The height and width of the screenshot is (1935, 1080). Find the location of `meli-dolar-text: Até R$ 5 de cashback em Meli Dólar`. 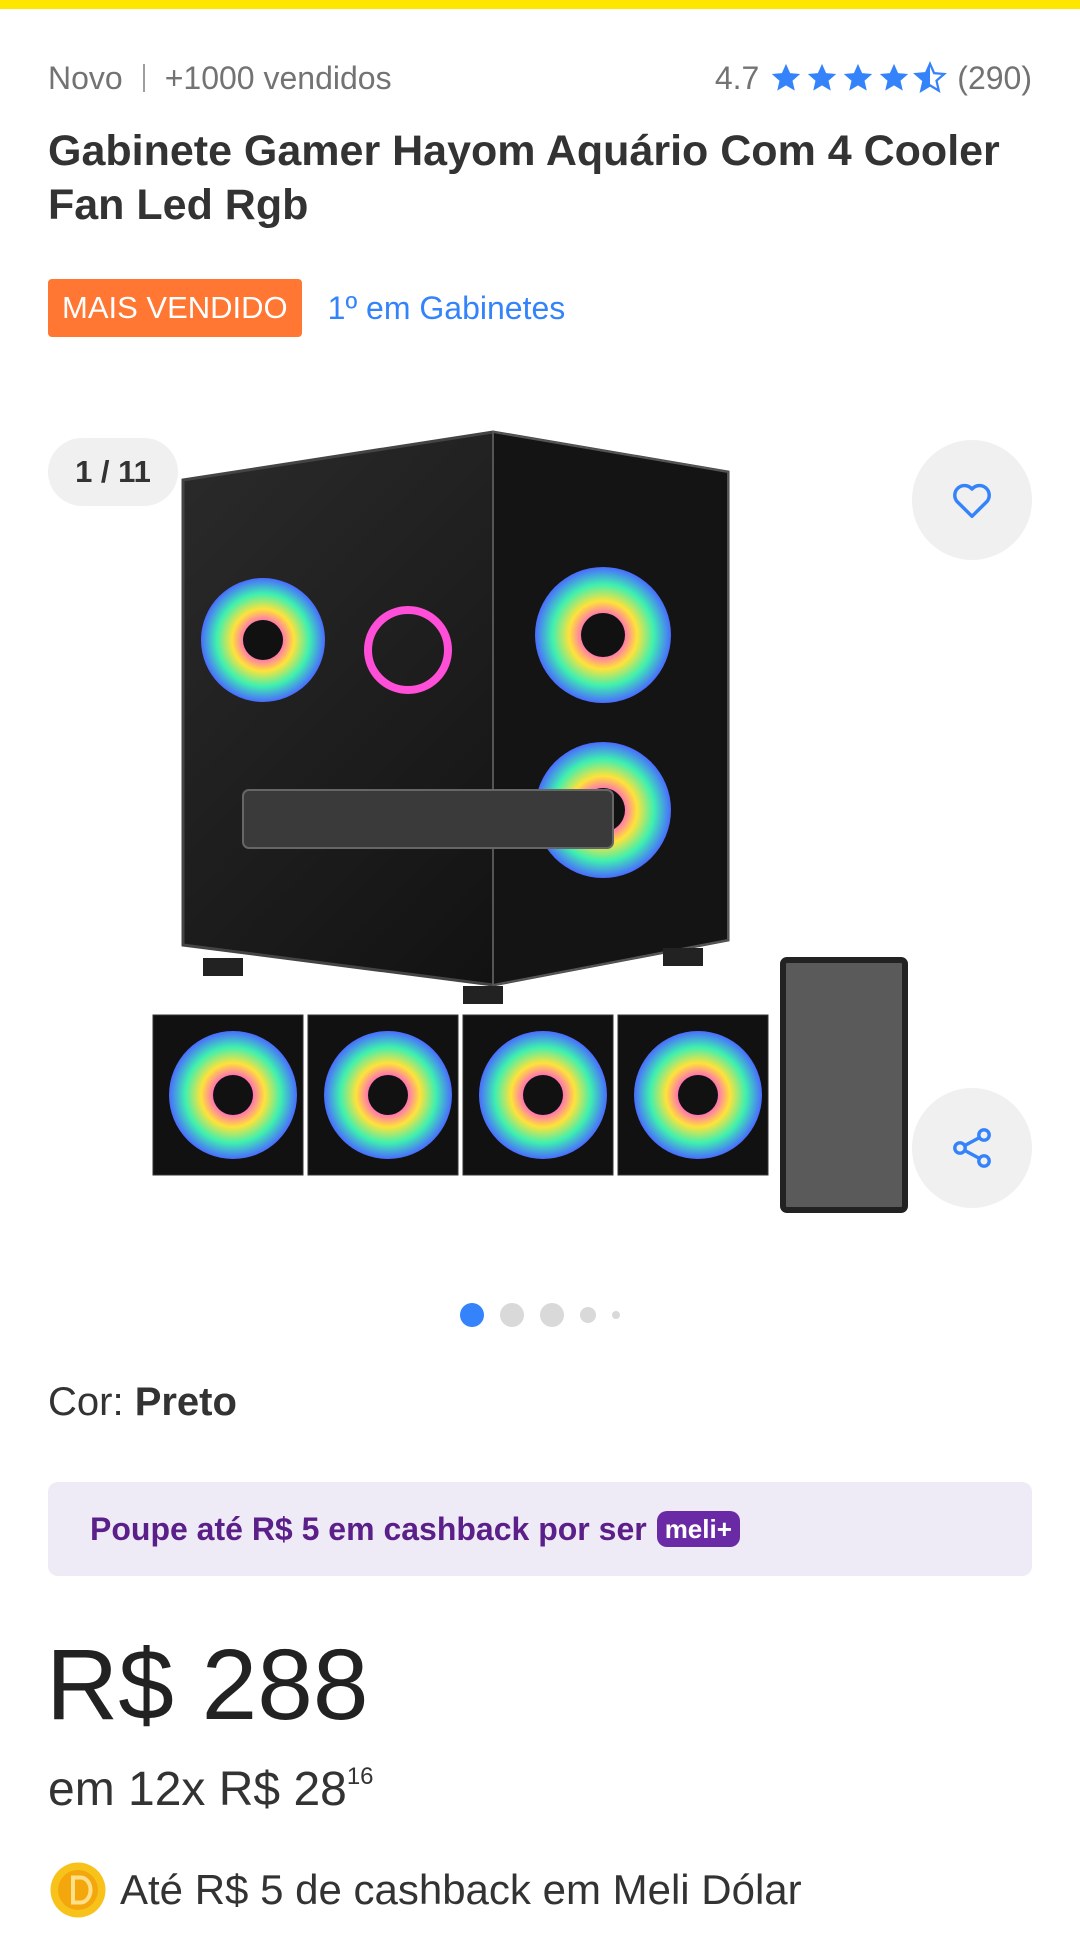

meli-dolar-text: Até R$ 5 de cashback em Meli Dólar is located at coordinates (461, 1889).